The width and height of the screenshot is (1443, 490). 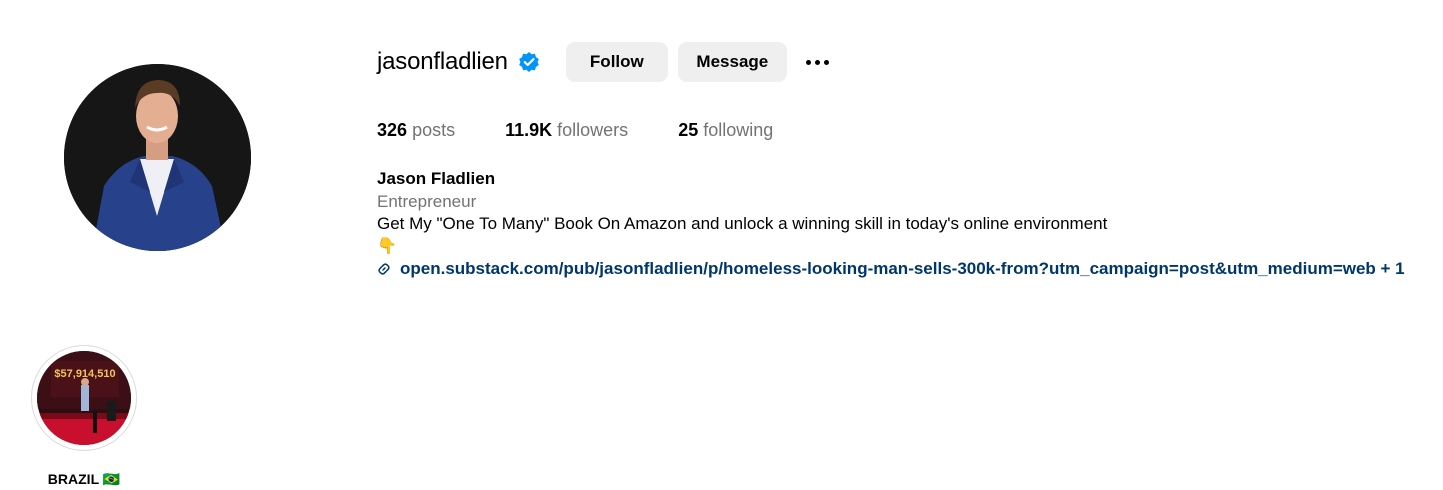 What do you see at coordinates (688, 130) in the screenshot?
I see `following-count: 25` at bounding box center [688, 130].